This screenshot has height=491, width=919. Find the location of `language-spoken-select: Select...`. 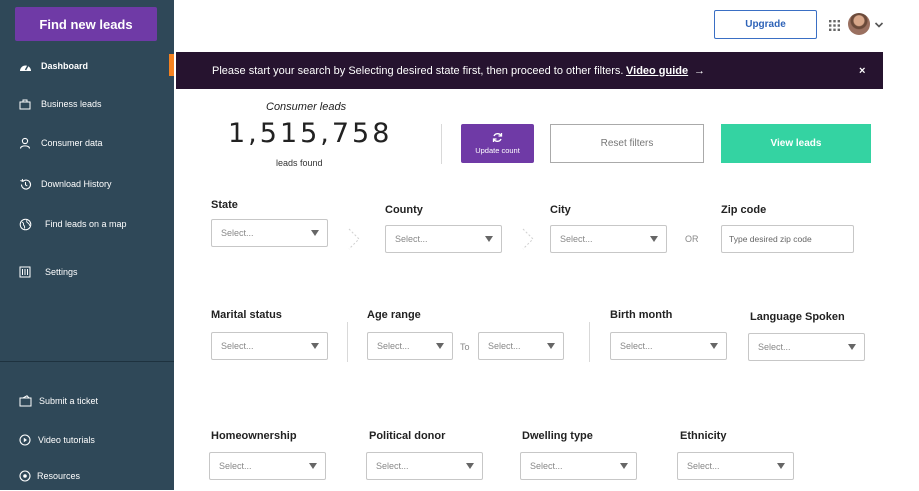

language-spoken-select: Select... is located at coordinates (806, 347).